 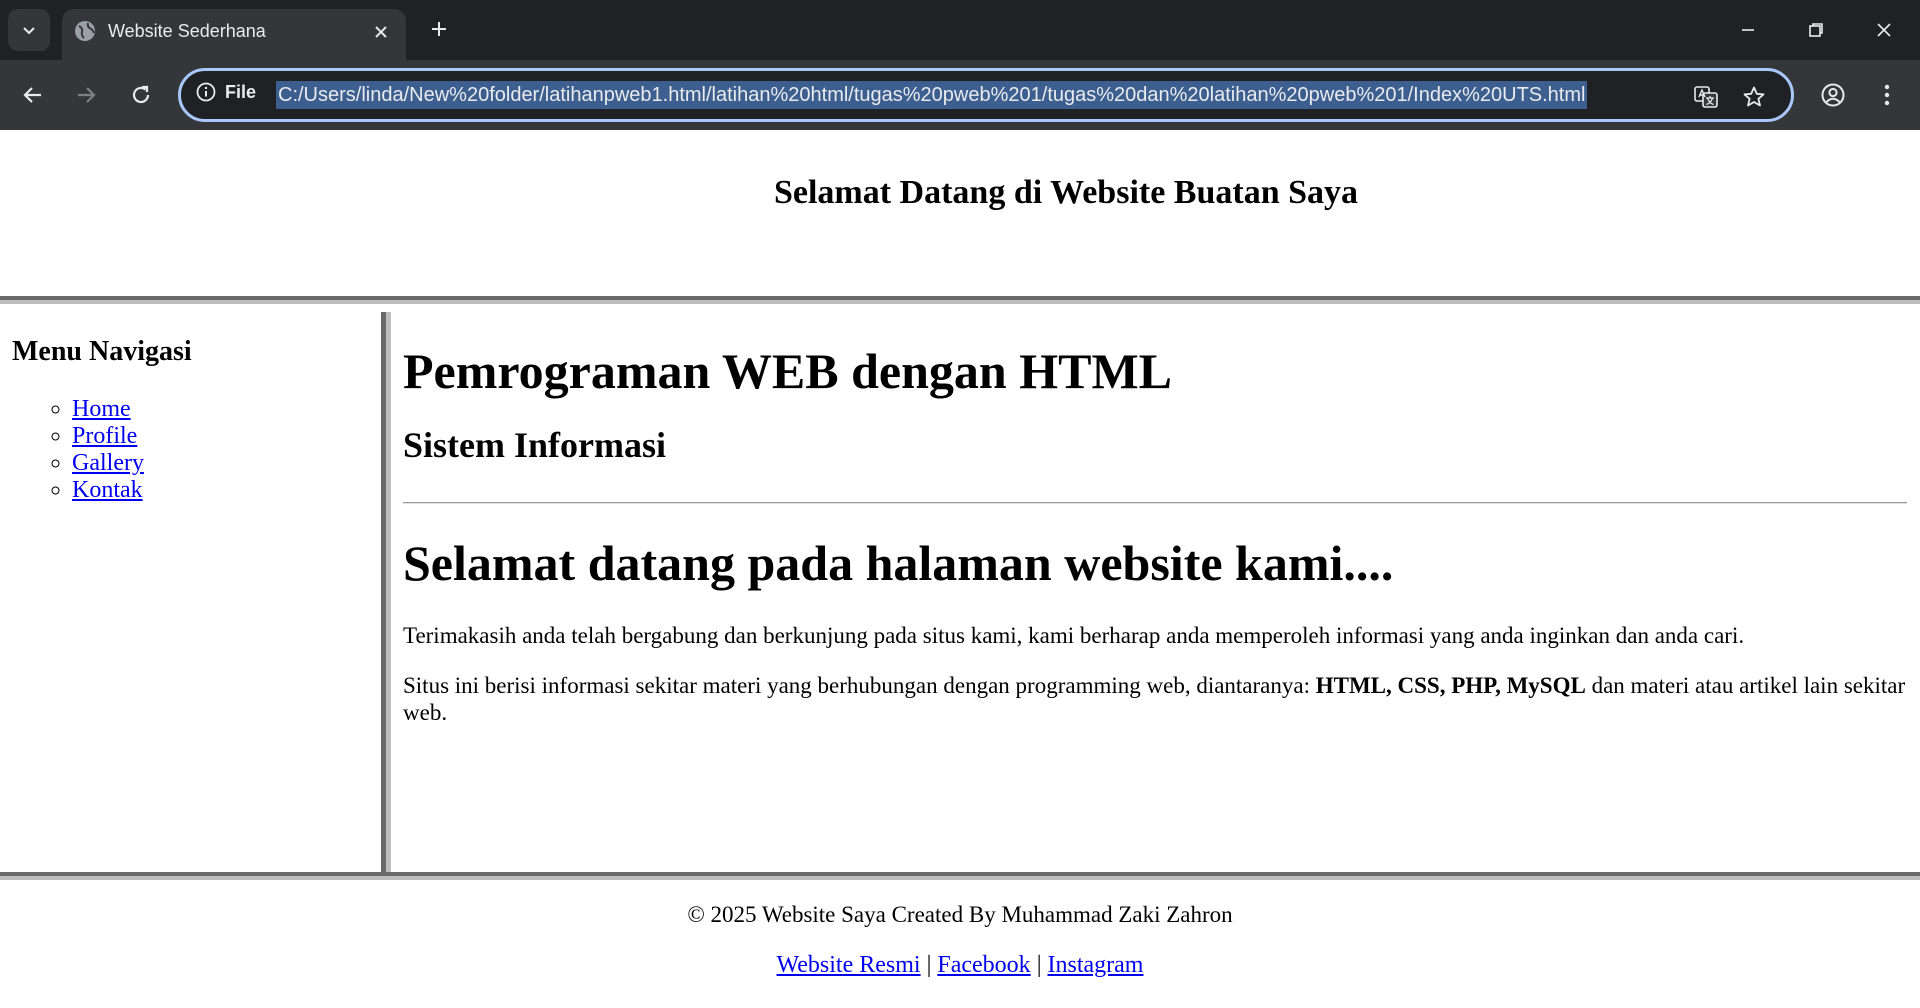 I want to click on restore-icon, so click(x=1816, y=30).